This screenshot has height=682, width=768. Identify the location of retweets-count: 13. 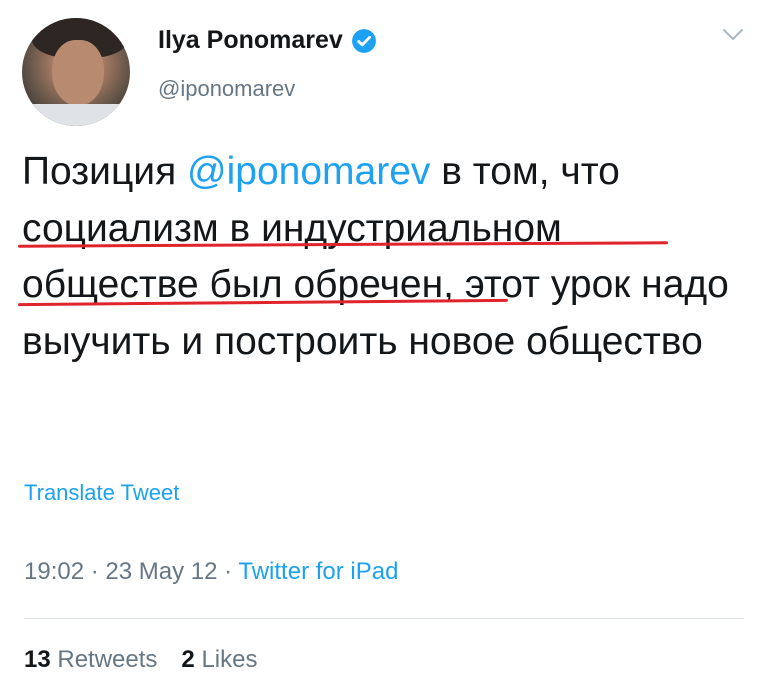
(37, 659).